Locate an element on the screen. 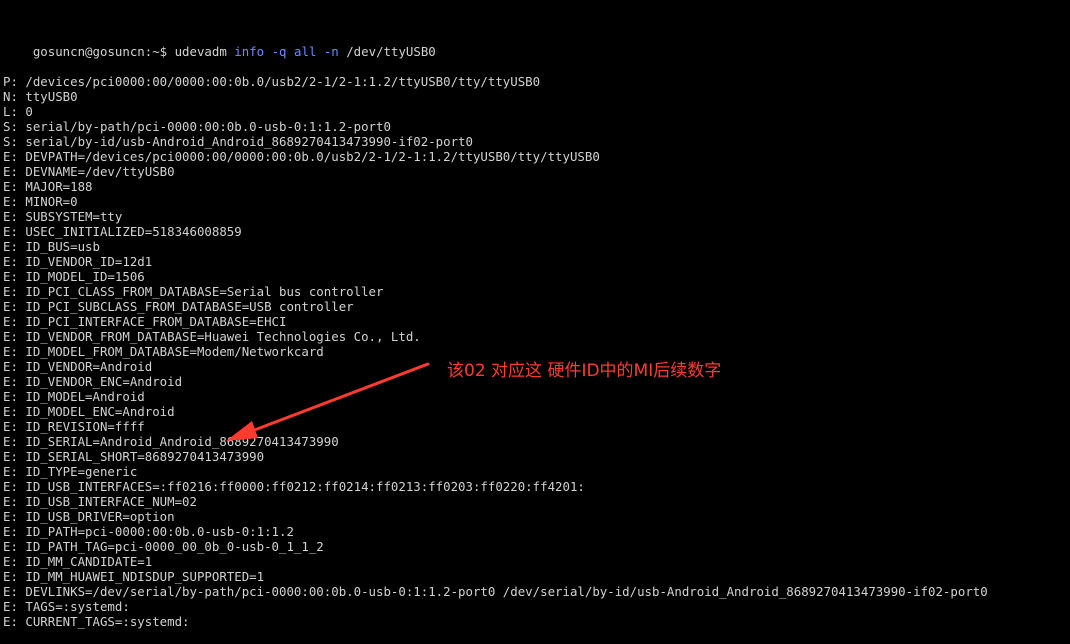 The height and width of the screenshot is (644, 1070). output-line: E: ID_BUS=usb is located at coordinates (51, 246).